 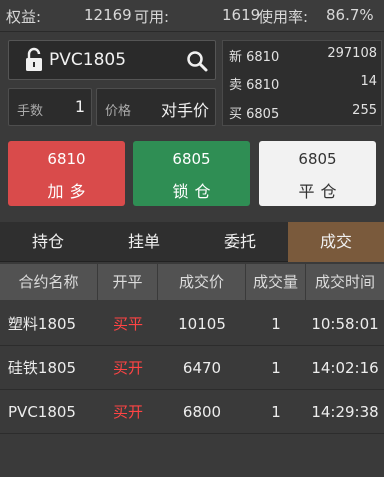 What do you see at coordinates (202, 368) in the screenshot?
I see `cell-price: 6470` at bounding box center [202, 368].